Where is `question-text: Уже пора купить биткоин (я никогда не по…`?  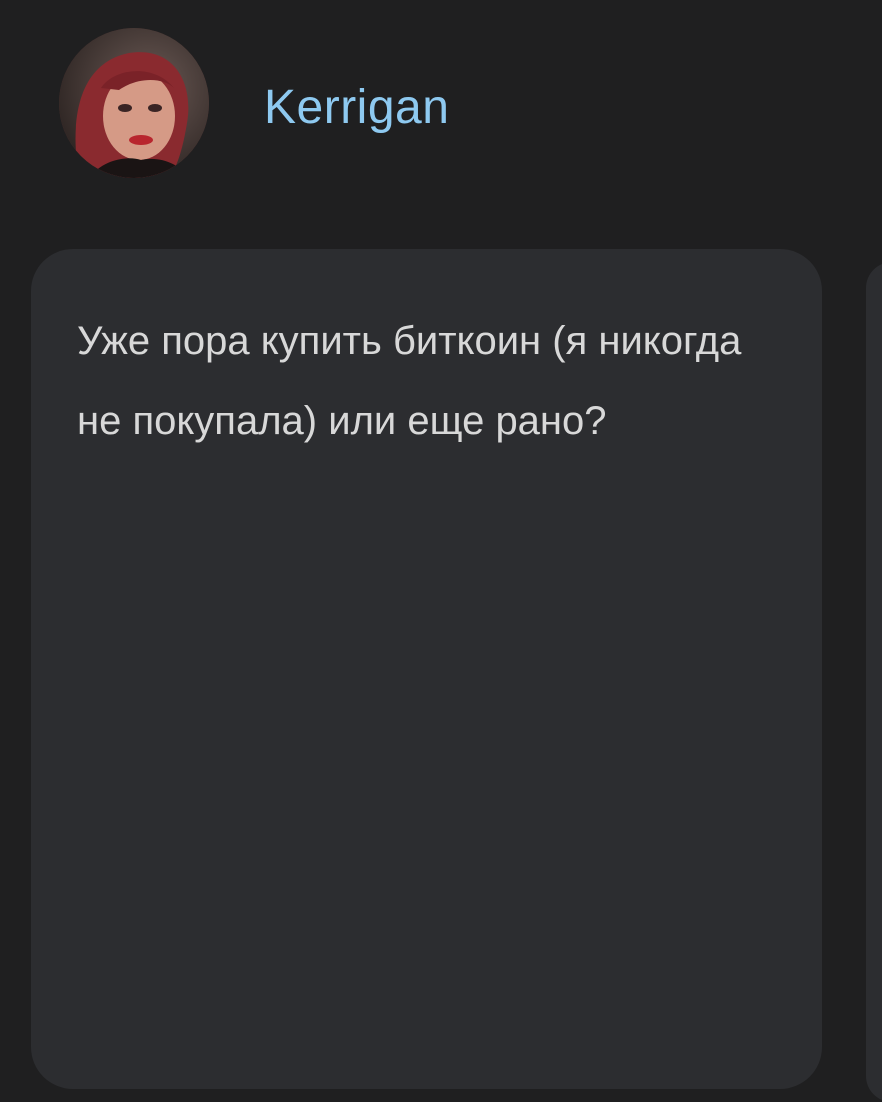 question-text: Уже пора купить биткоин (я никогда не по… is located at coordinates (409, 381).